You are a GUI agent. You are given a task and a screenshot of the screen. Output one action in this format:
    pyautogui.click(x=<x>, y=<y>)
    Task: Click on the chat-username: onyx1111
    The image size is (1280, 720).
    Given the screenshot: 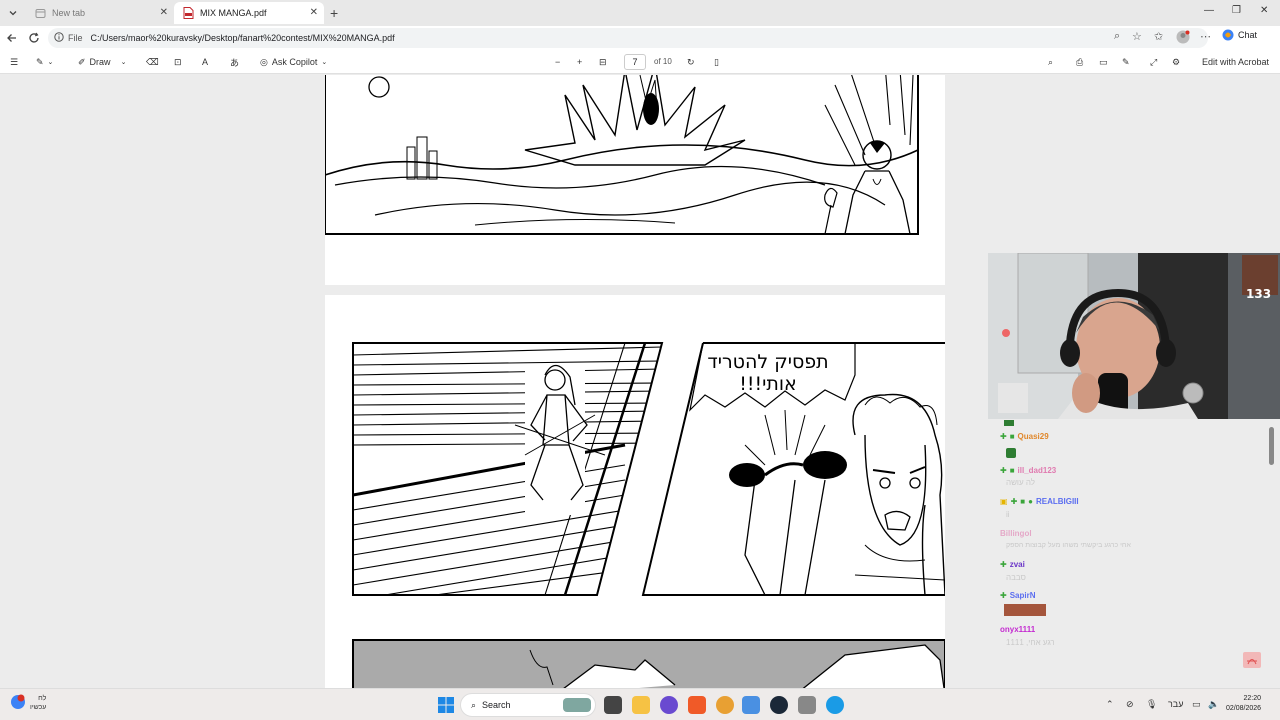 What is the action you would take?
    pyautogui.click(x=1018, y=629)
    